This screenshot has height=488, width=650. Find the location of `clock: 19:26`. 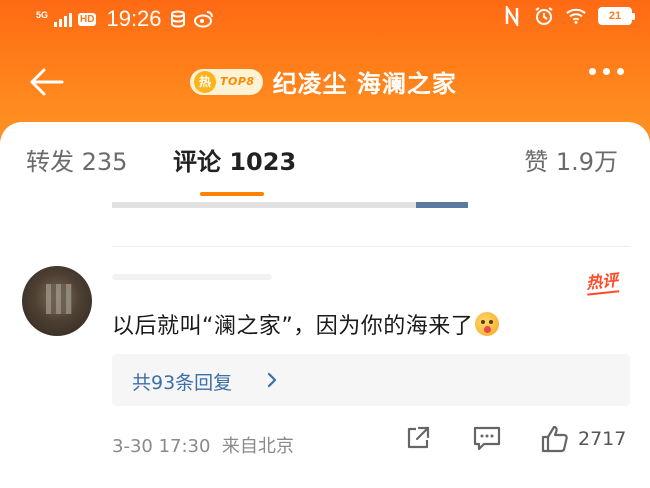

clock: 19:26 is located at coordinates (134, 18).